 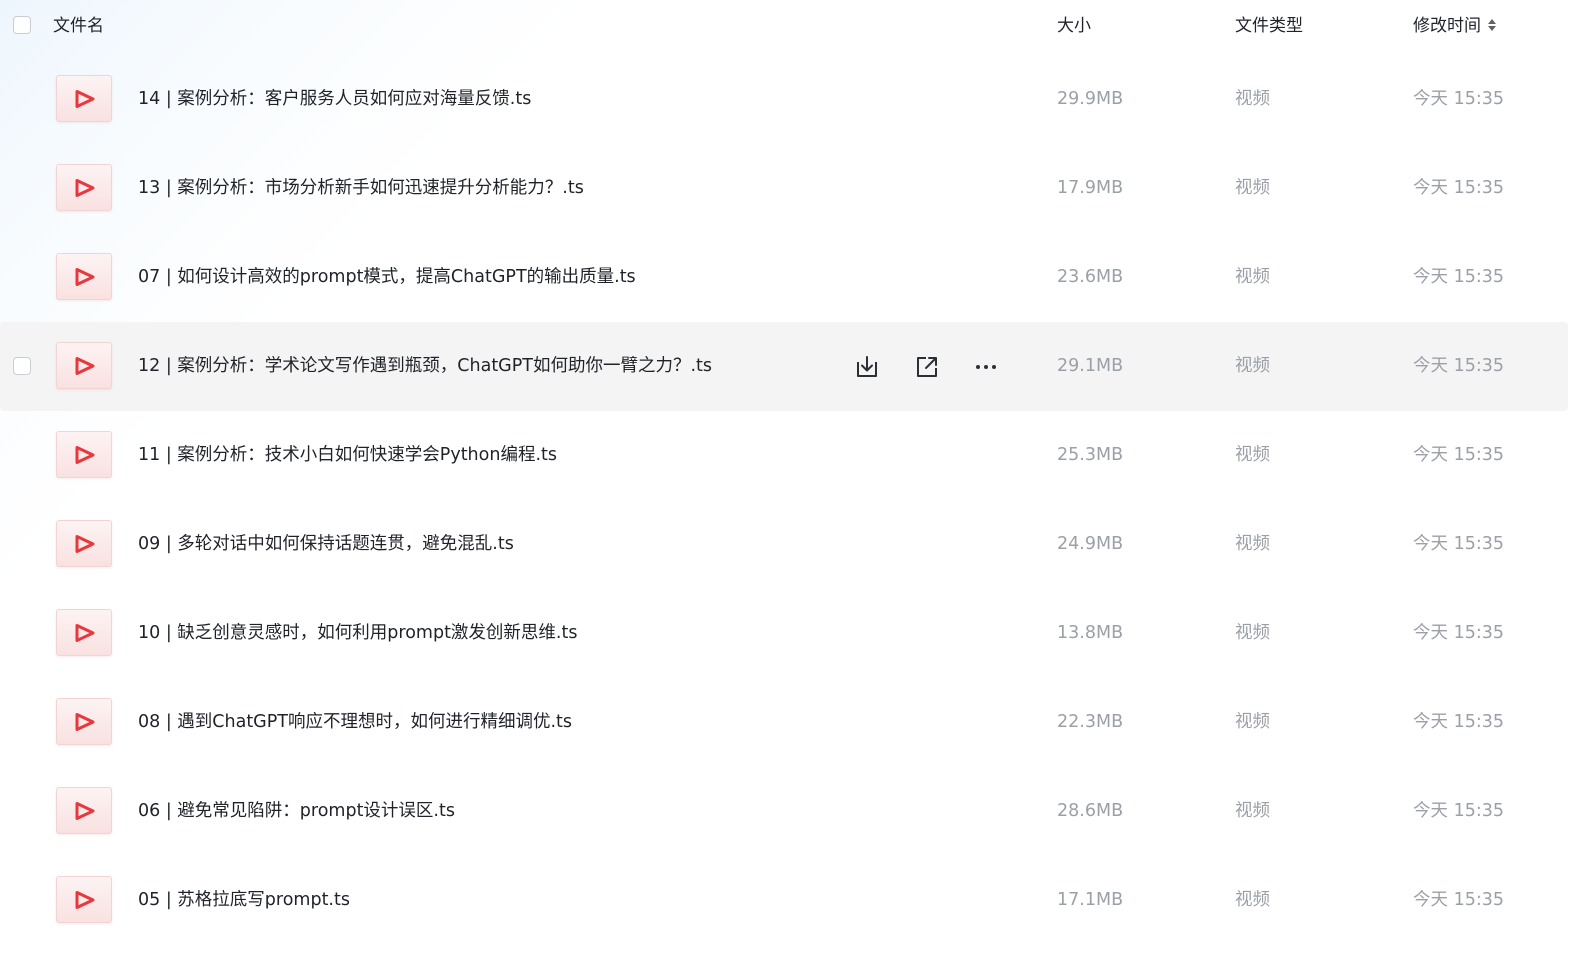 I want to click on download-icon, so click(x=867, y=367).